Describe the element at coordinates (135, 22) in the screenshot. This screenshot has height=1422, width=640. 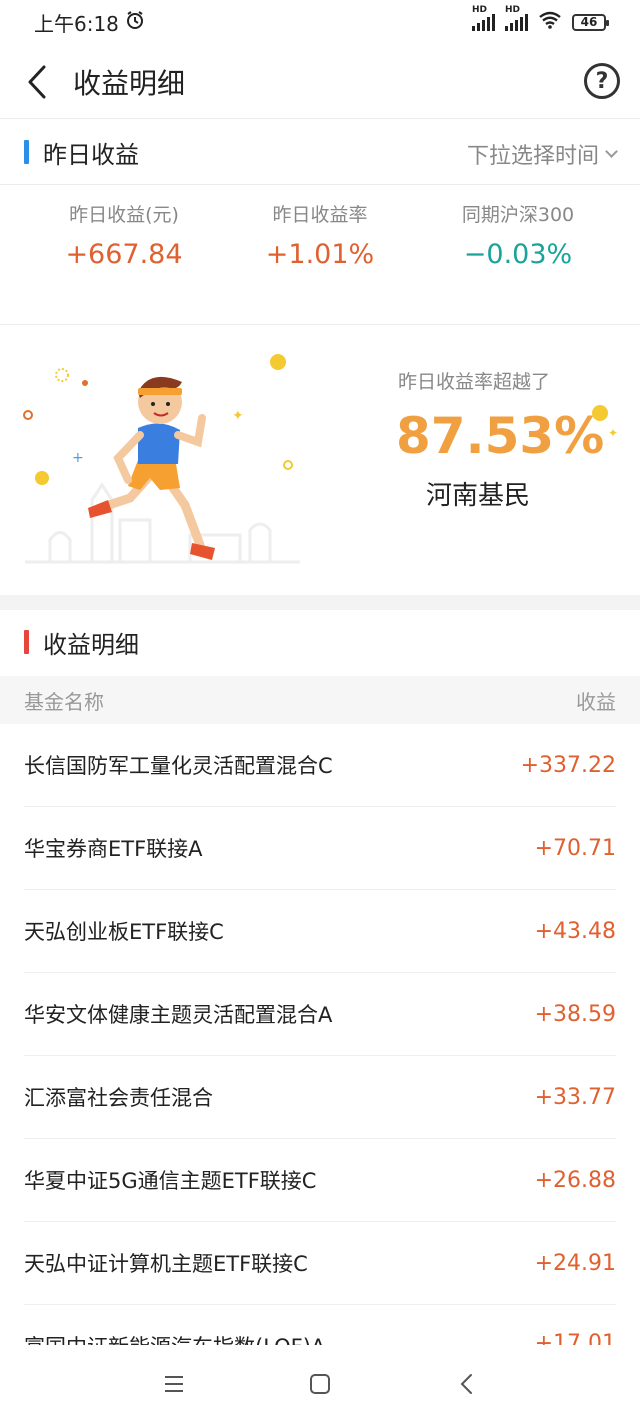
I see `alarm-icon` at that location.